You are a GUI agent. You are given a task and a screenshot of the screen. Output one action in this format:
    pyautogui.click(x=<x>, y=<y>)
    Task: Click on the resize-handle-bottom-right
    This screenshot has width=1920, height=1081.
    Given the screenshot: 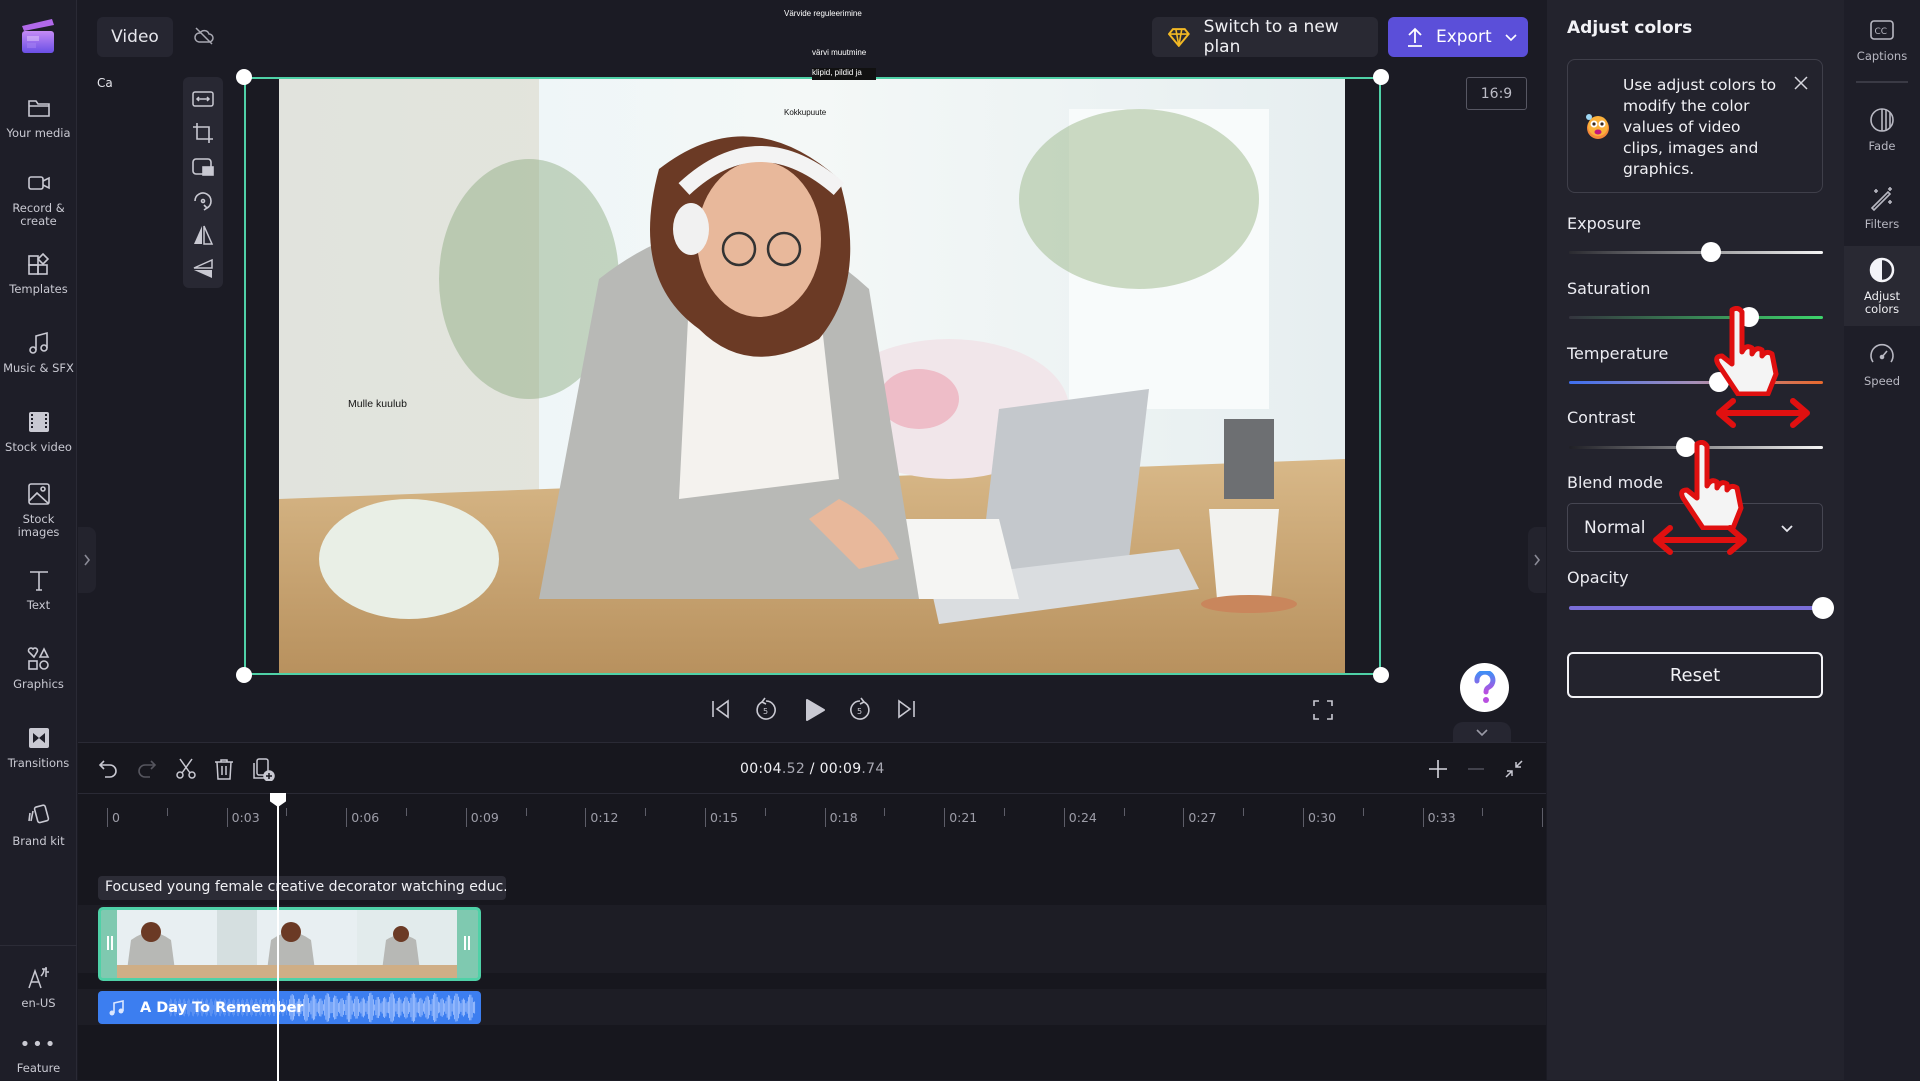 What is the action you would take?
    pyautogui.click(x=1381, y=675)
    